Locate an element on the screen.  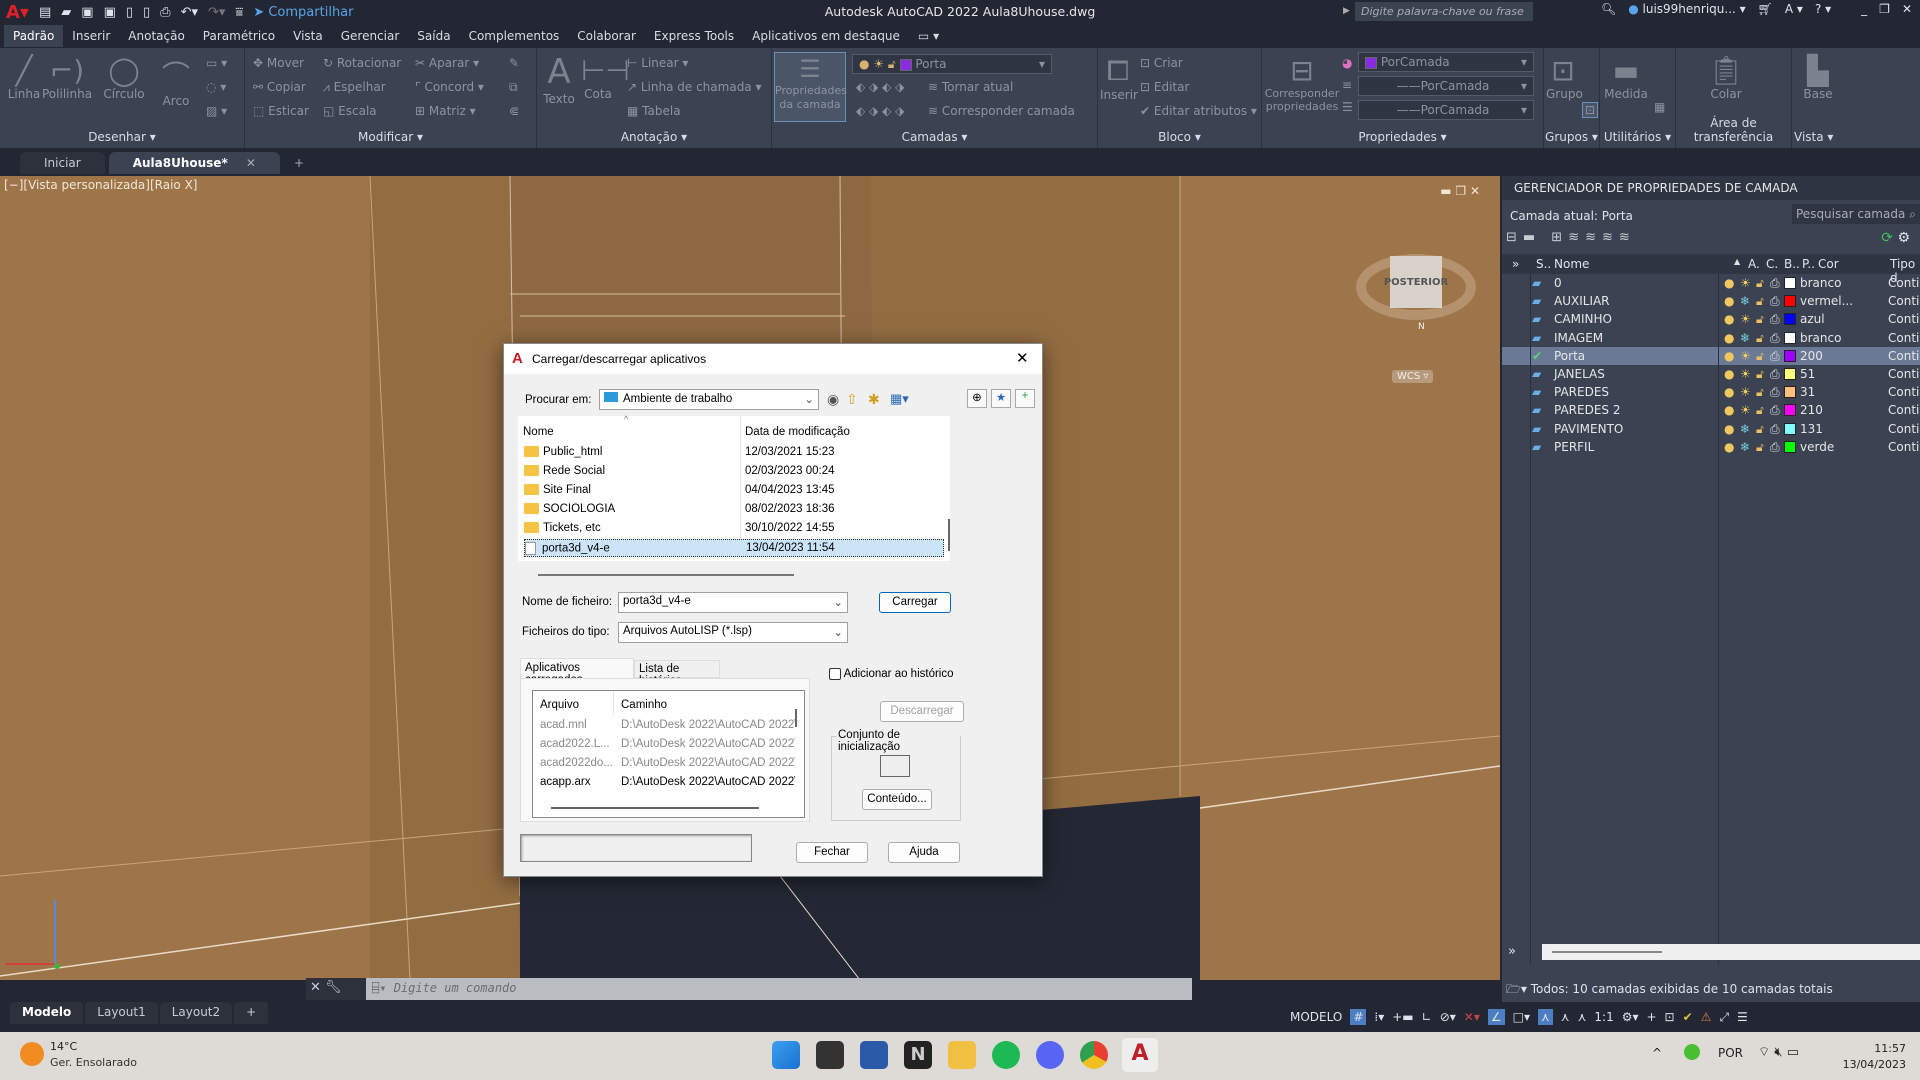
close-tab-icon: ✕ is located at coordinates (251, 163).